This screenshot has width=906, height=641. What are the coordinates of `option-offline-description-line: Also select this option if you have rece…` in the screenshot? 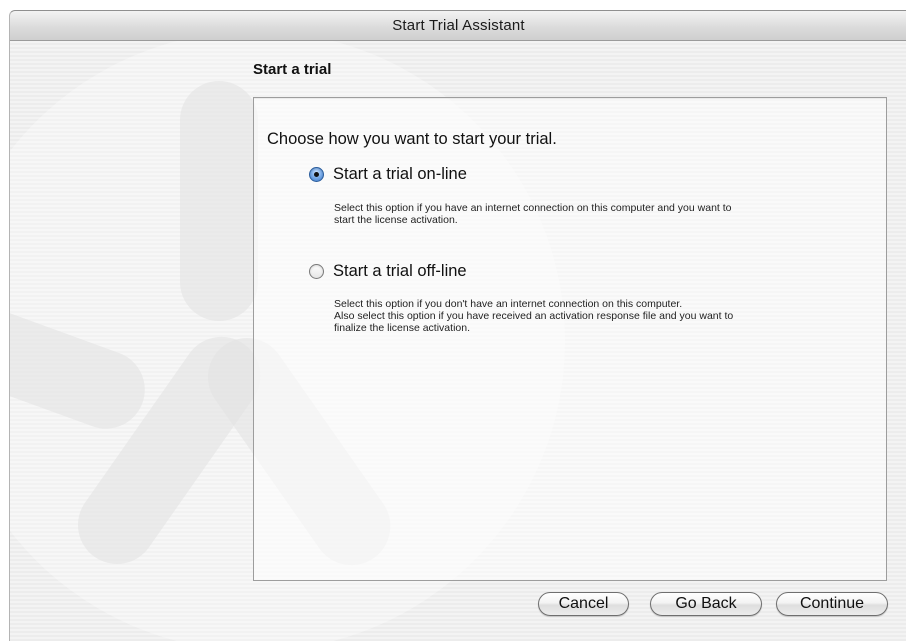 It's located at (534, 316).